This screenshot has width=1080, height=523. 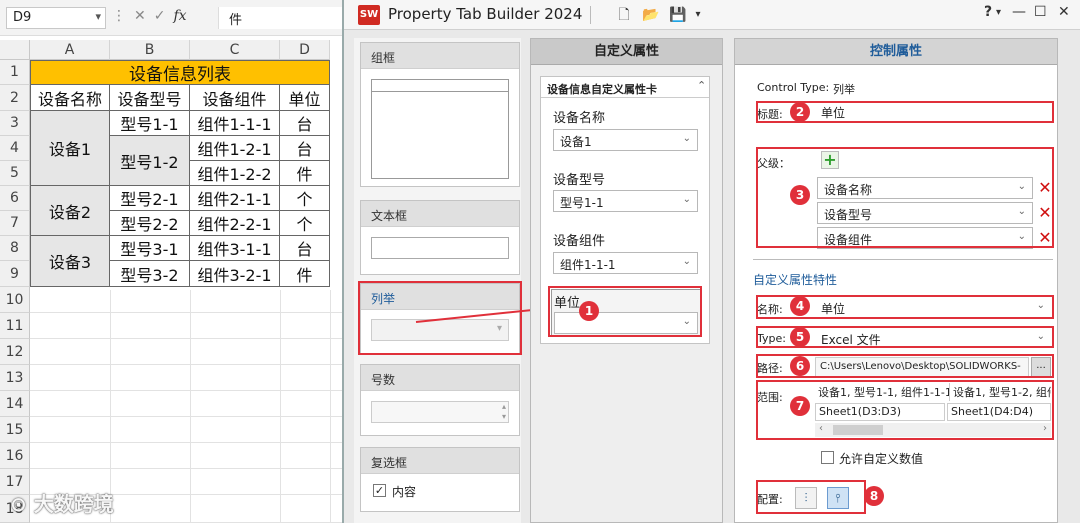 I want to click on component-cell: 组件2-1-1, so click(x=235, y=198).